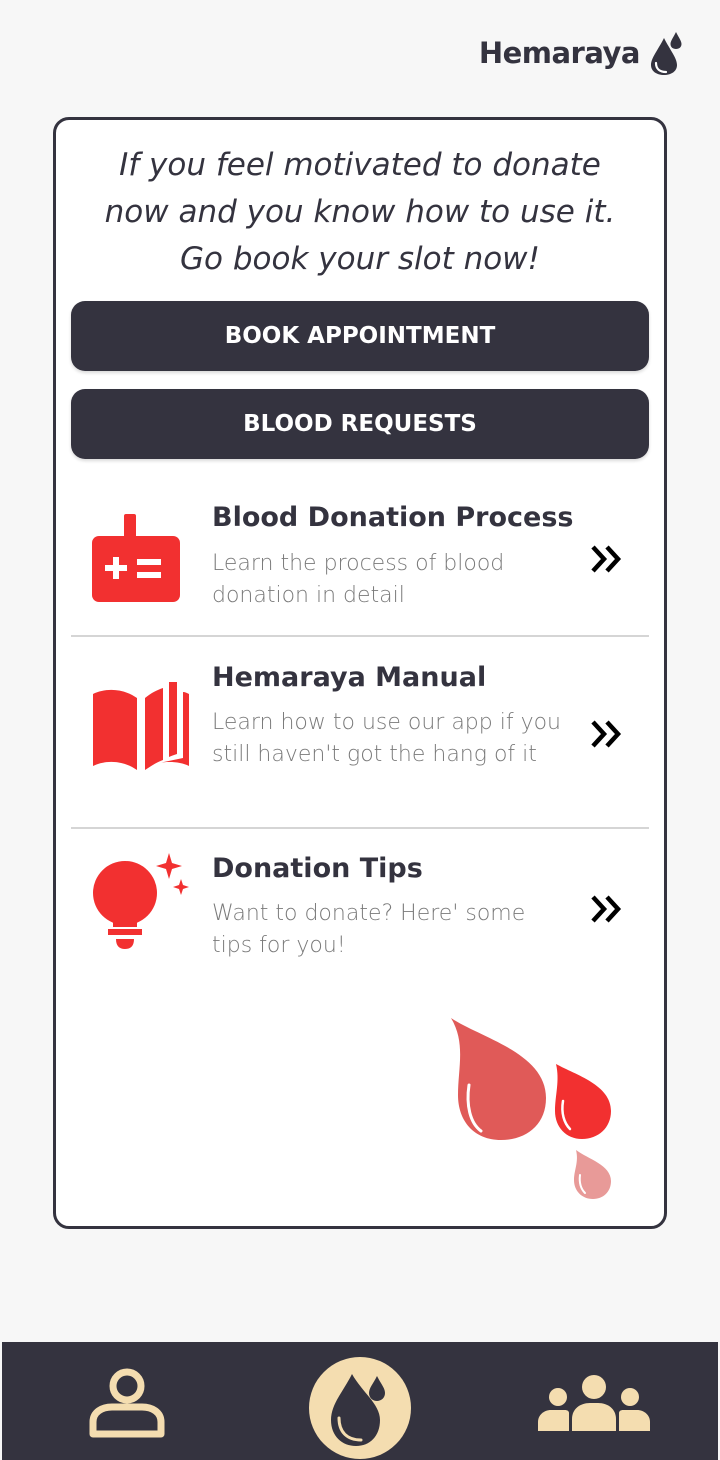 This screenshot has height=1460, width=720. What do you see at coordinates (360, 259) in the screenshot?
I see `motivation-line: Go book your slot now!` at bounding box center [360, 259].